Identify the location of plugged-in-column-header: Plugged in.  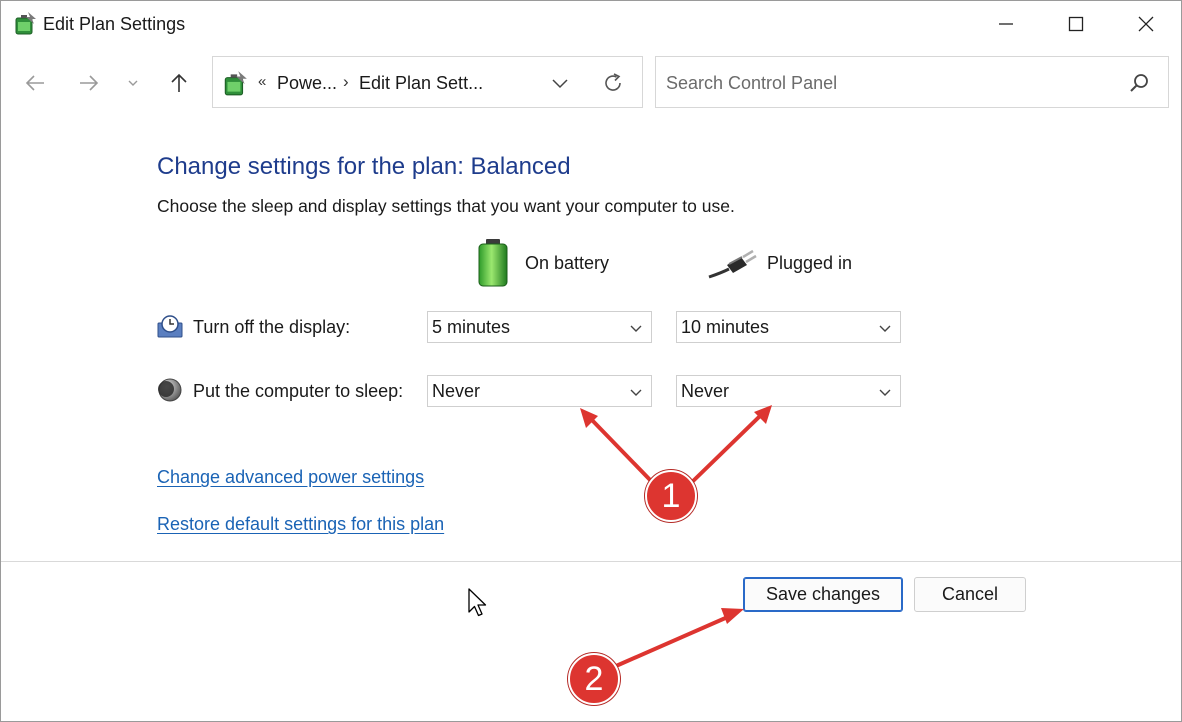
(779, 263).